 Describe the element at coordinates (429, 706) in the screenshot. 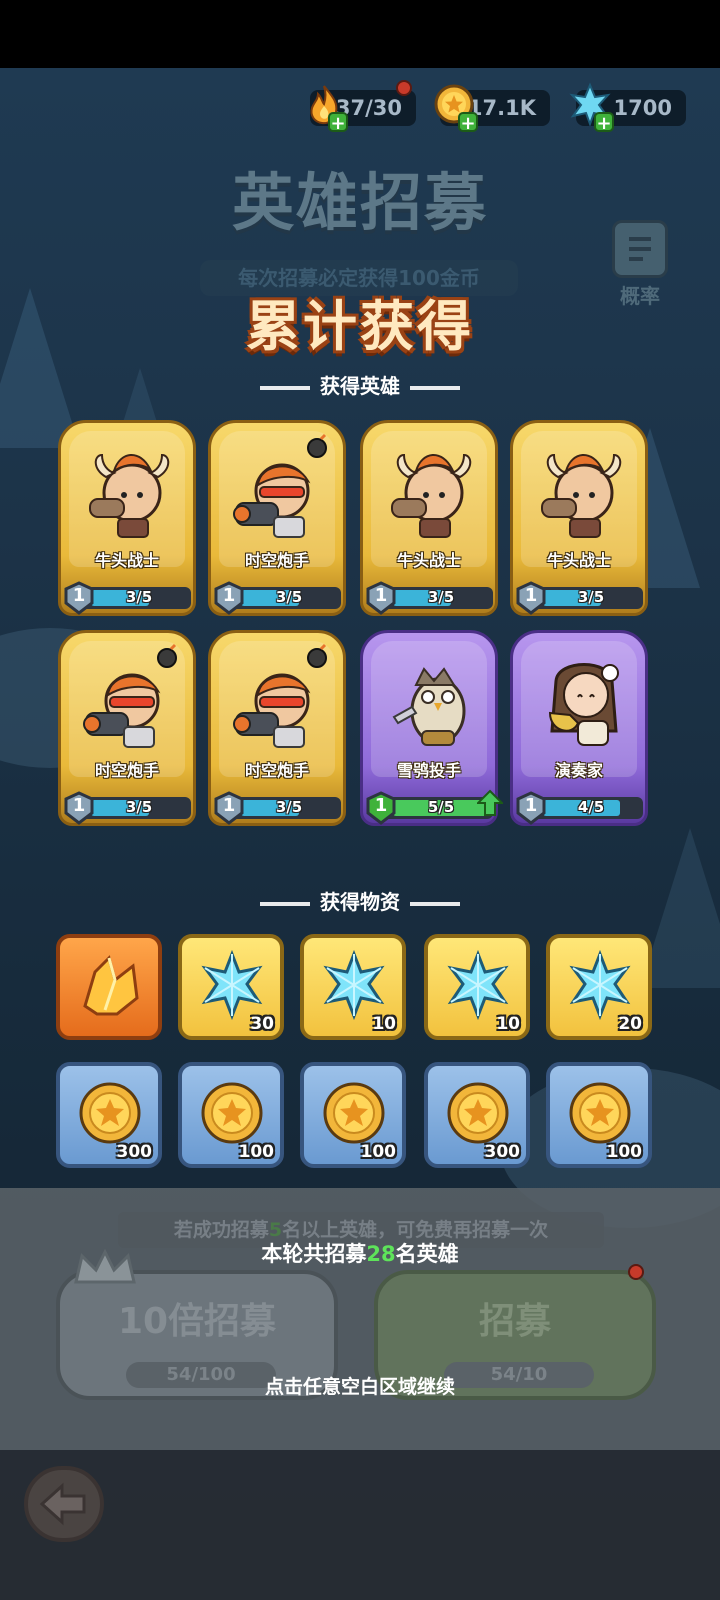

I see `snow-owl-thrower-icon` at that location.